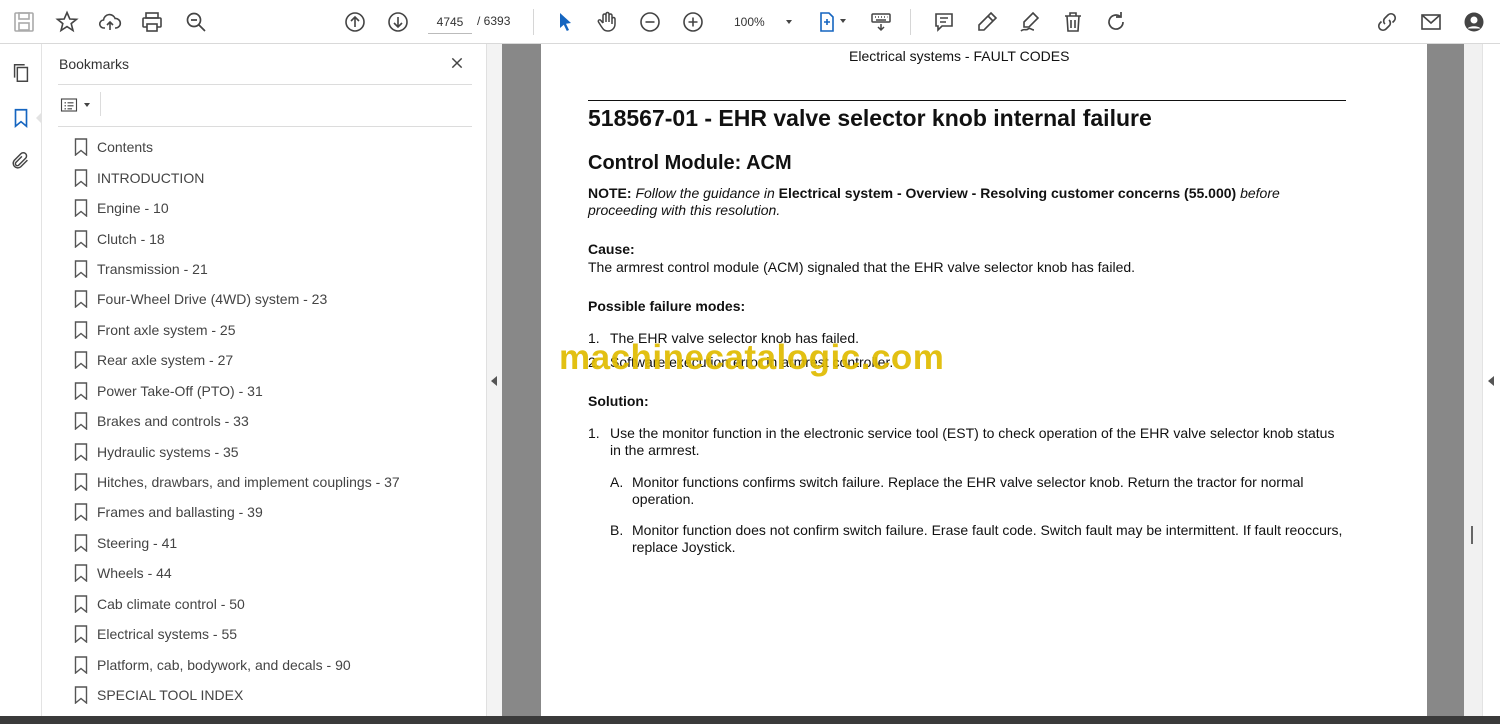 This screenshot has height=724, width=1500. I want to click on failure-modes-heading: Possible failure modes:, so click(667, 306).